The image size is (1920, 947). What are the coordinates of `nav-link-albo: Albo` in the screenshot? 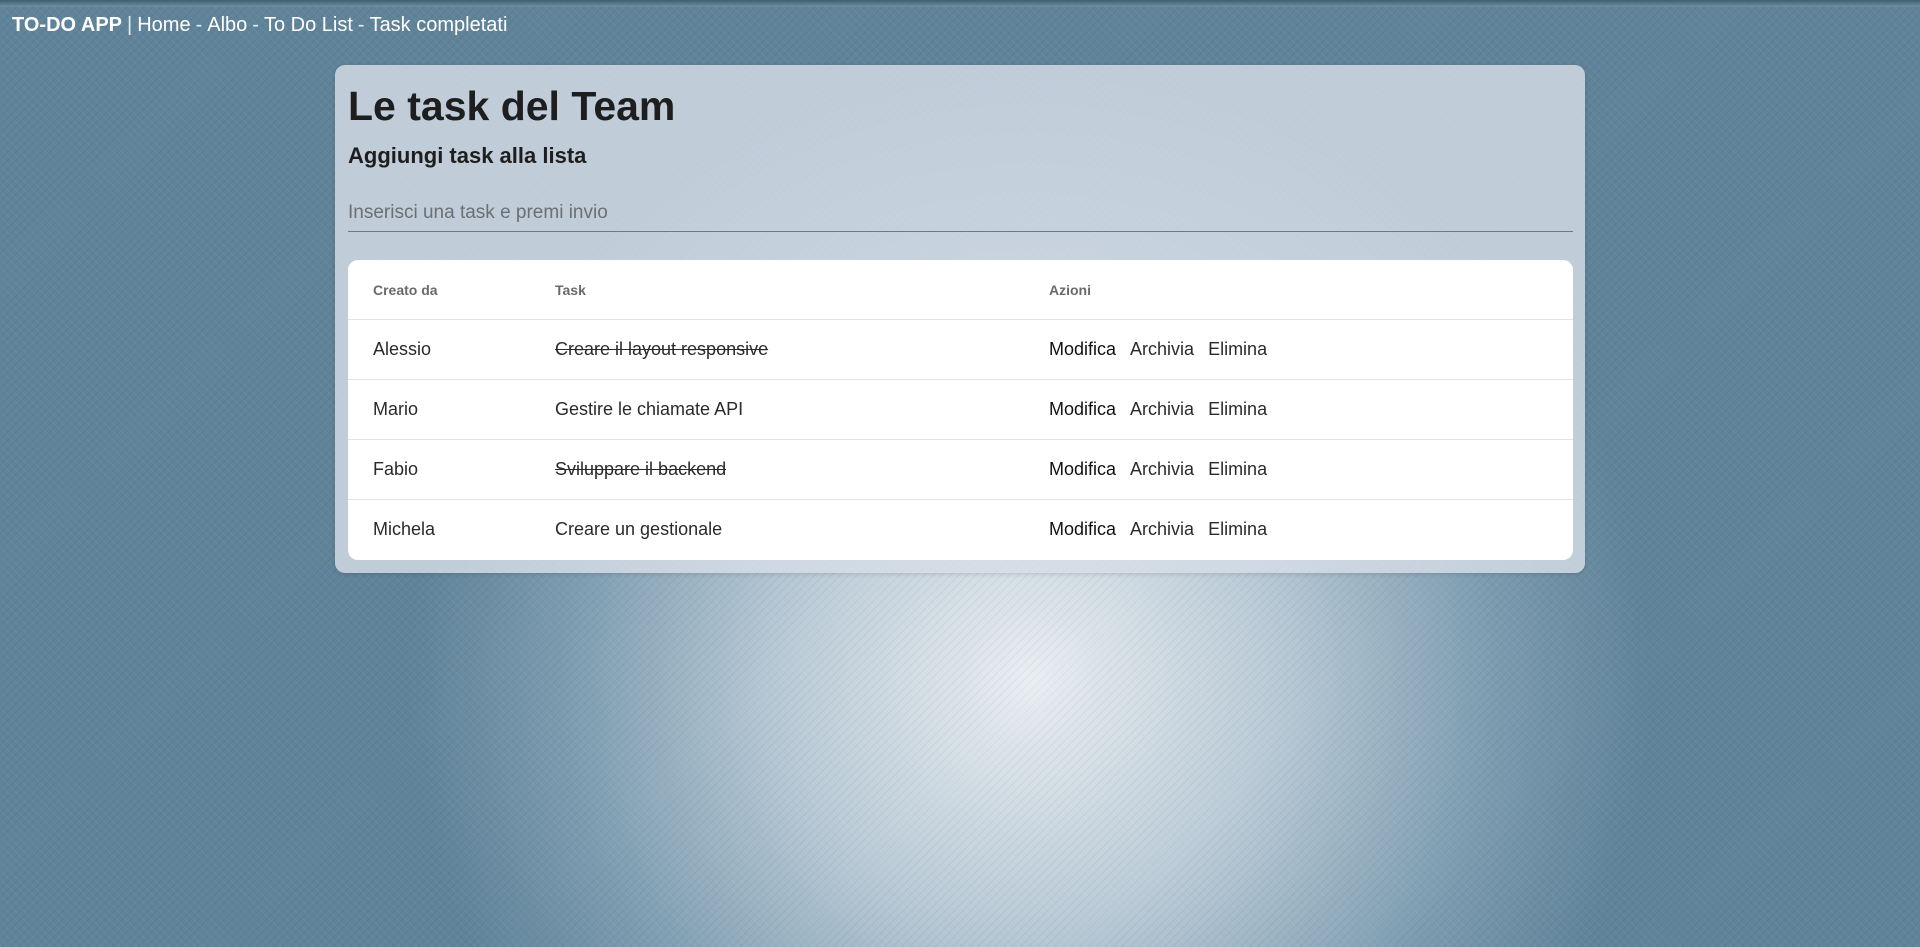 It's located at (227, 25).